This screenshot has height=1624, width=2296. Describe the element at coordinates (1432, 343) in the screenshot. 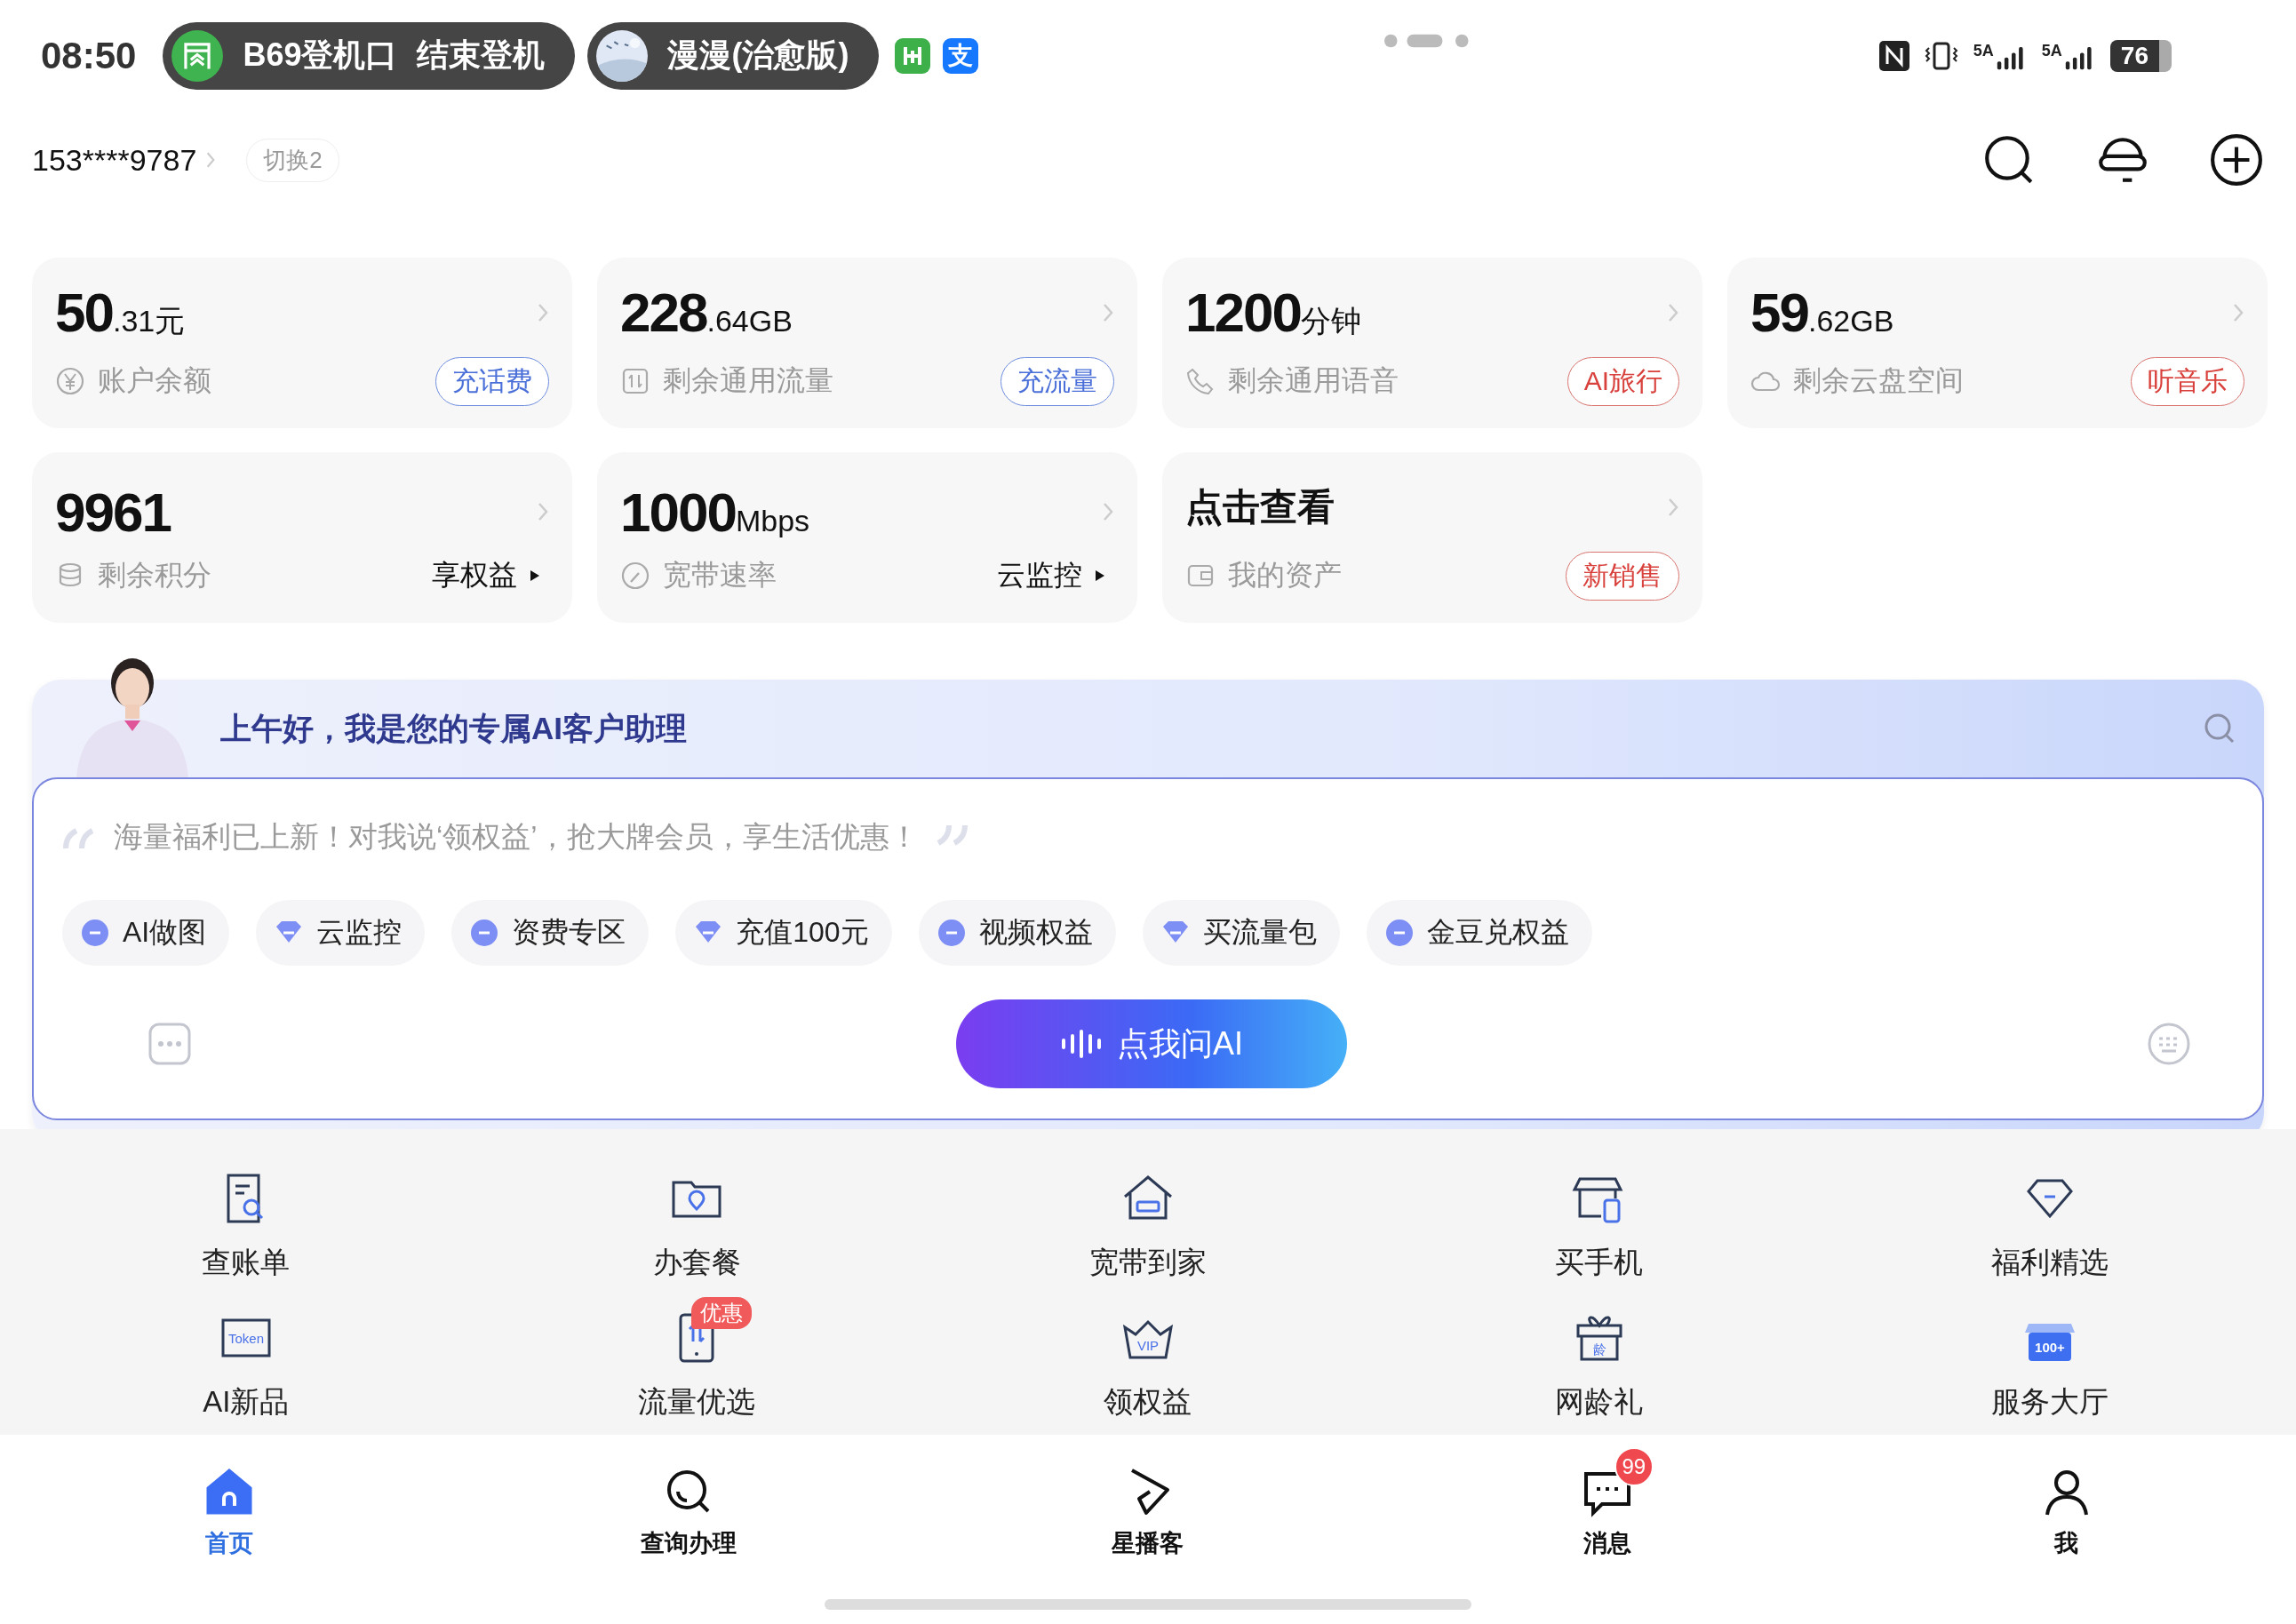

I see `balance-card: 1200分钟 剩余通用语音 AI旅行` at that location.